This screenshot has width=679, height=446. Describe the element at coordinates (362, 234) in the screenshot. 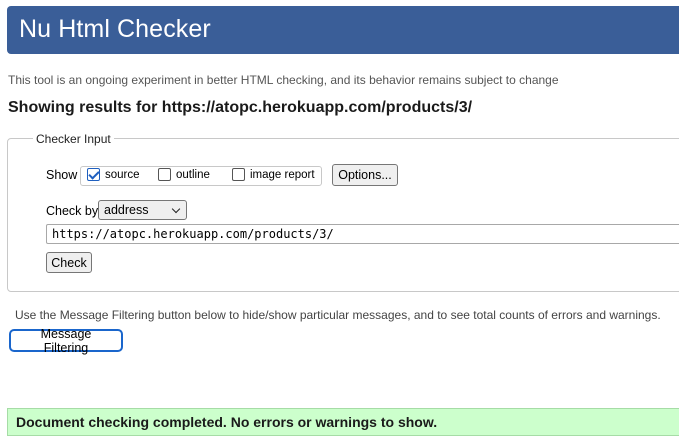

I see `url-input` at that location.